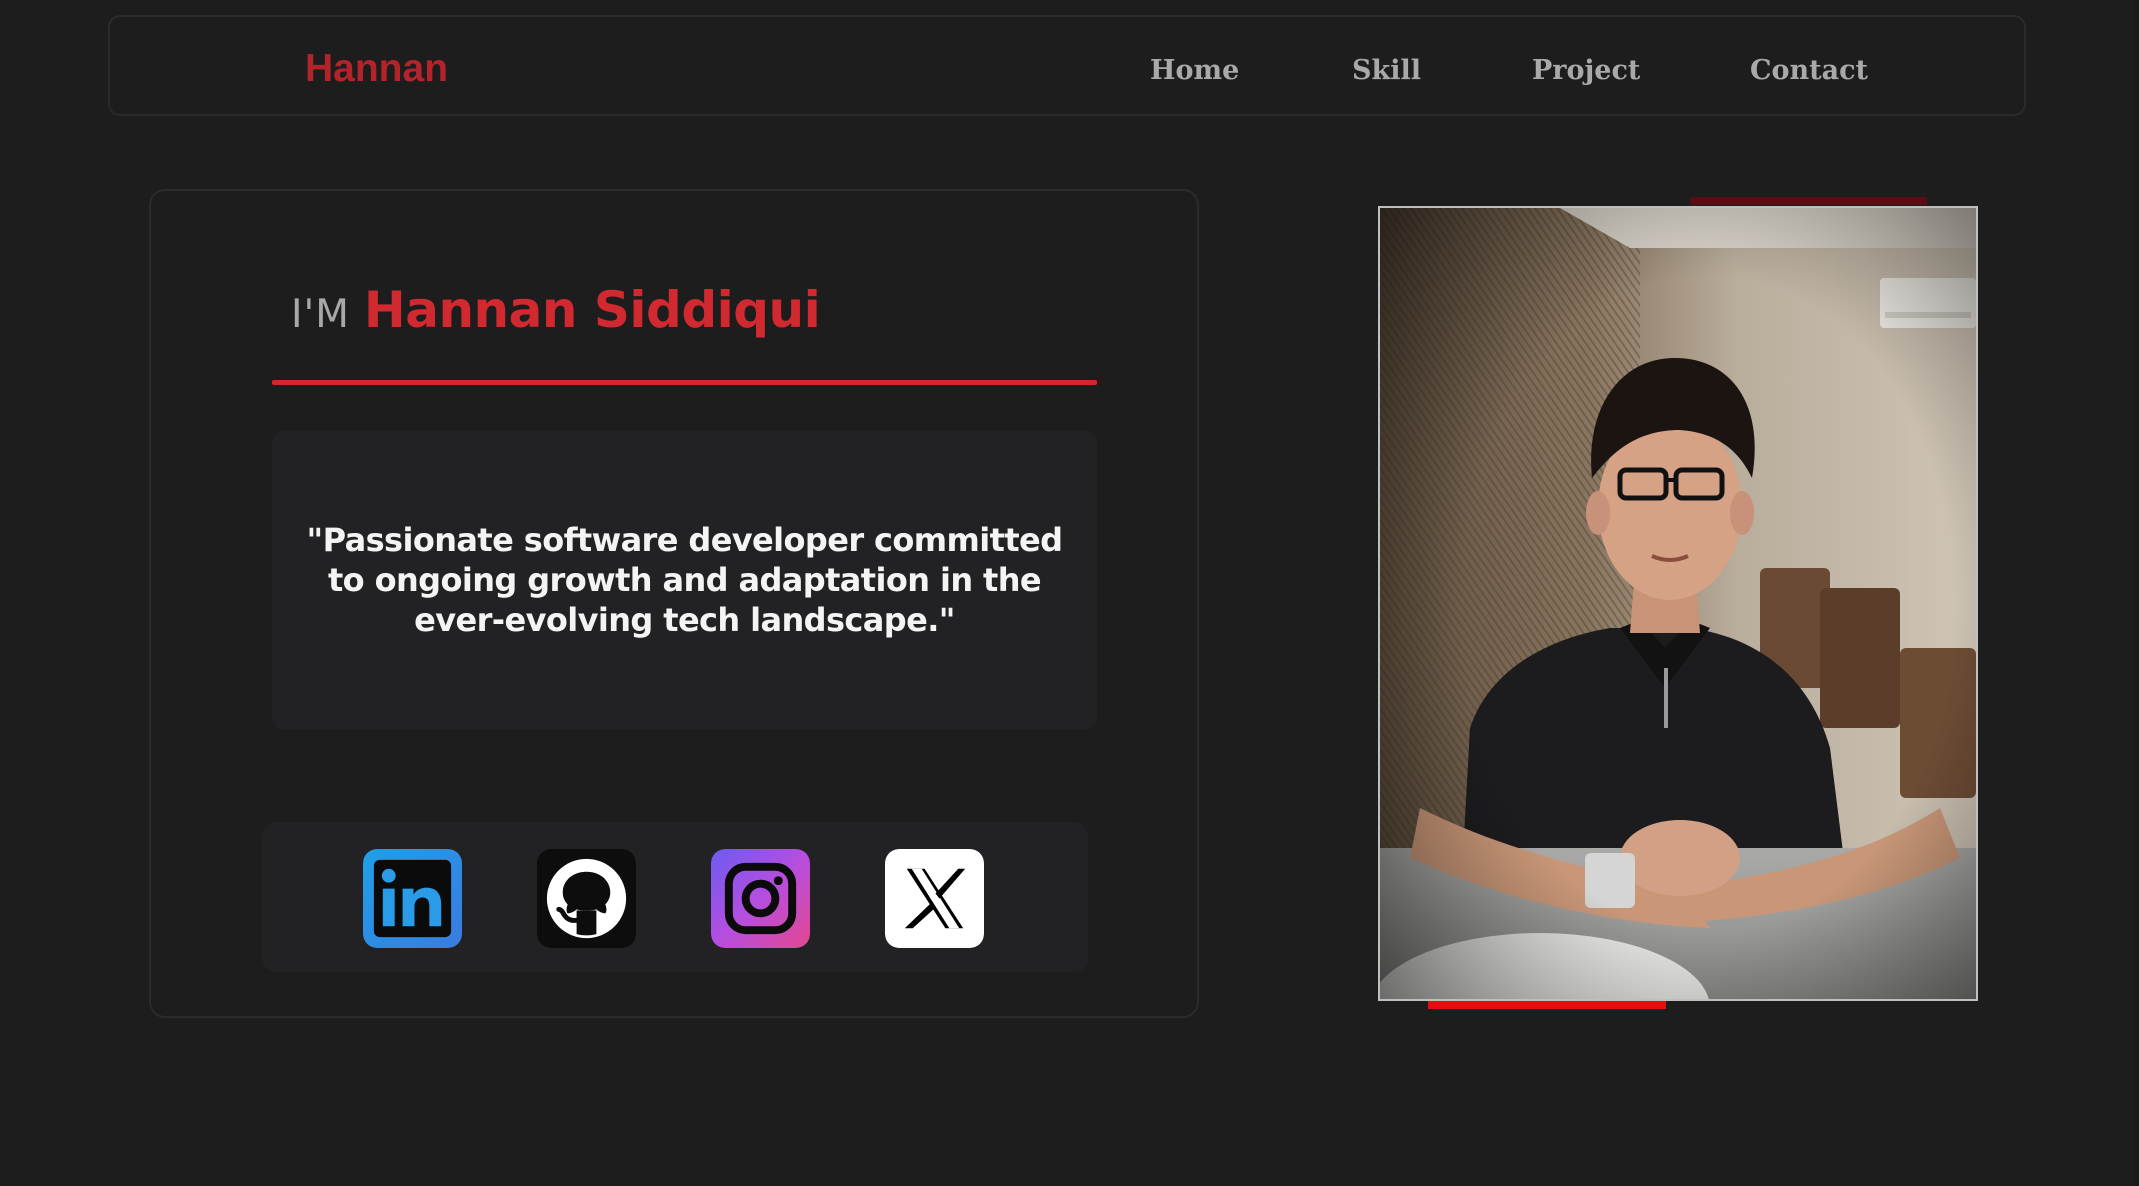 The height and width of the screenshot is (1186, 2139). Describe the element at coordinates (1547, 1005) in the screenshot. I see `photo-accent-bottom` at that location.